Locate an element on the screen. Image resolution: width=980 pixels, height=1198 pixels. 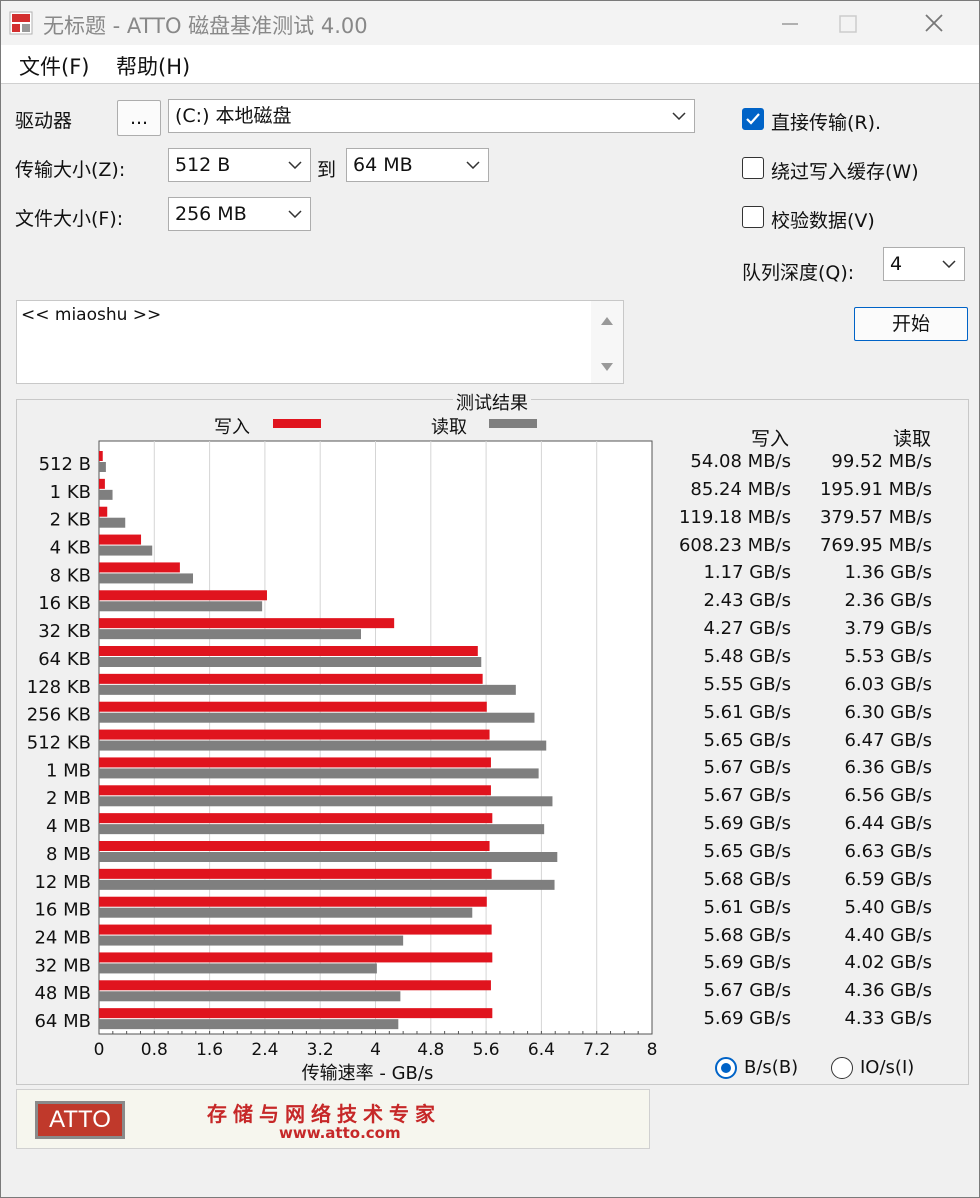
banner-url: www.atto.com is located at coordinates (340, 1133).